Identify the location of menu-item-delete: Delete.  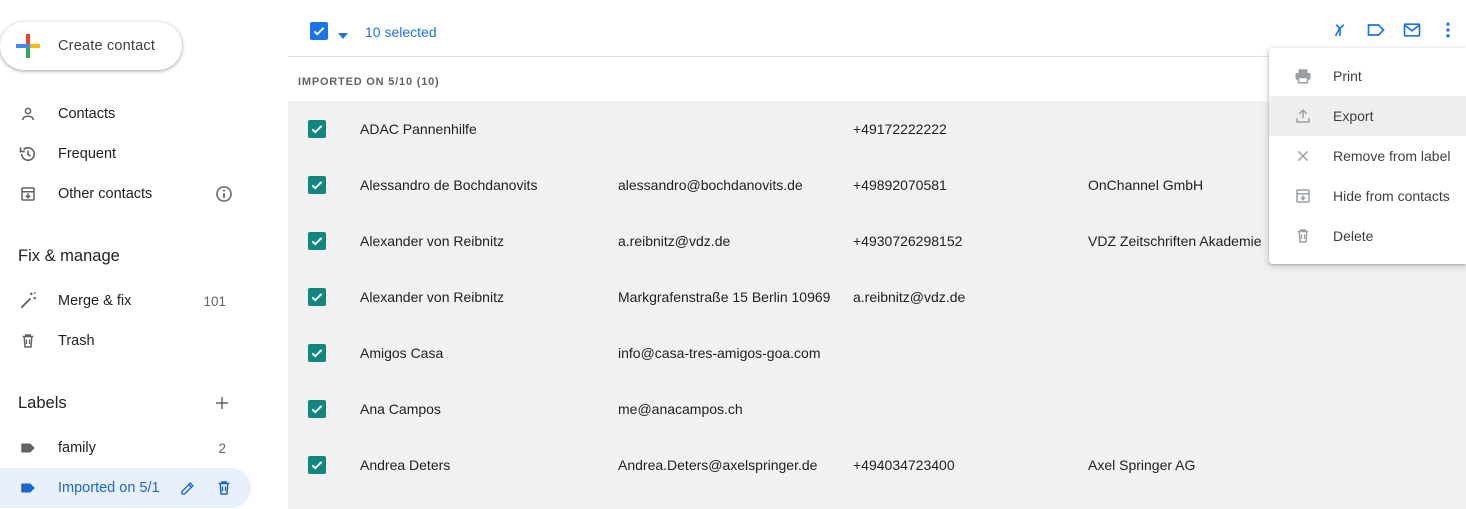
(1367, 236).